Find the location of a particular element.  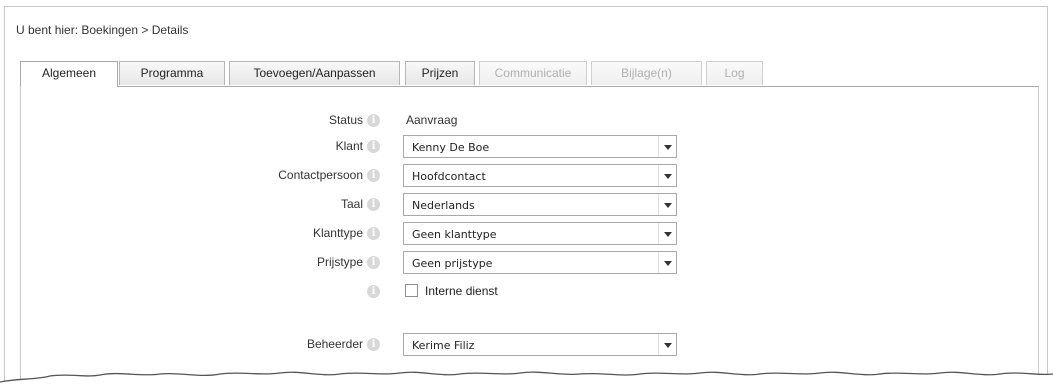

tab-toevoegen-aanpassen: Toevoegen/Aanpassen is located at coordinates (314, 73).